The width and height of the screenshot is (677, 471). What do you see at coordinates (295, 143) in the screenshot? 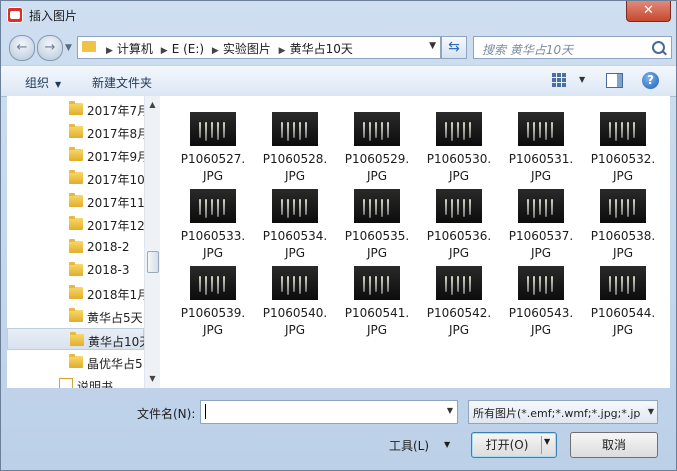
I see `file-item: P1060528. JPG` at bounding box center [295, 143].